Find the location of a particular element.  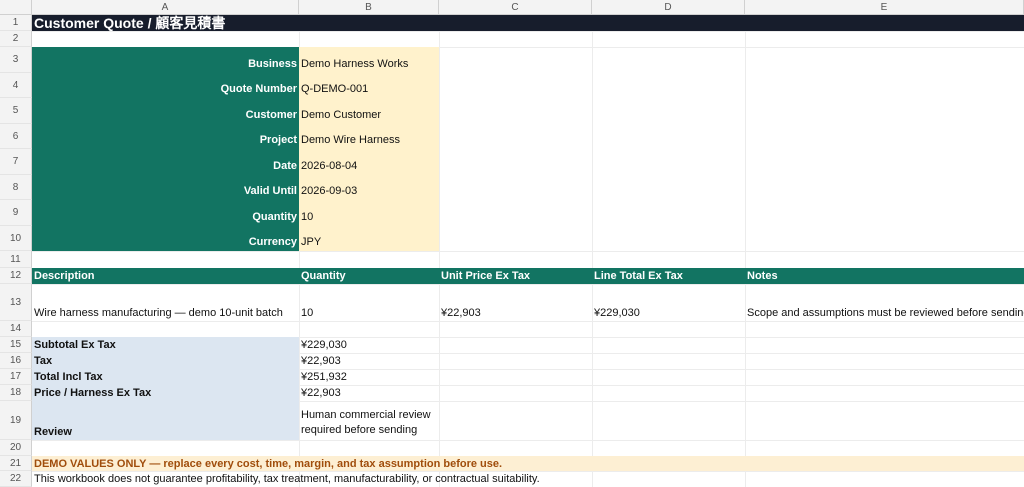

row-header: 8 is located at coordinates (16, 187).